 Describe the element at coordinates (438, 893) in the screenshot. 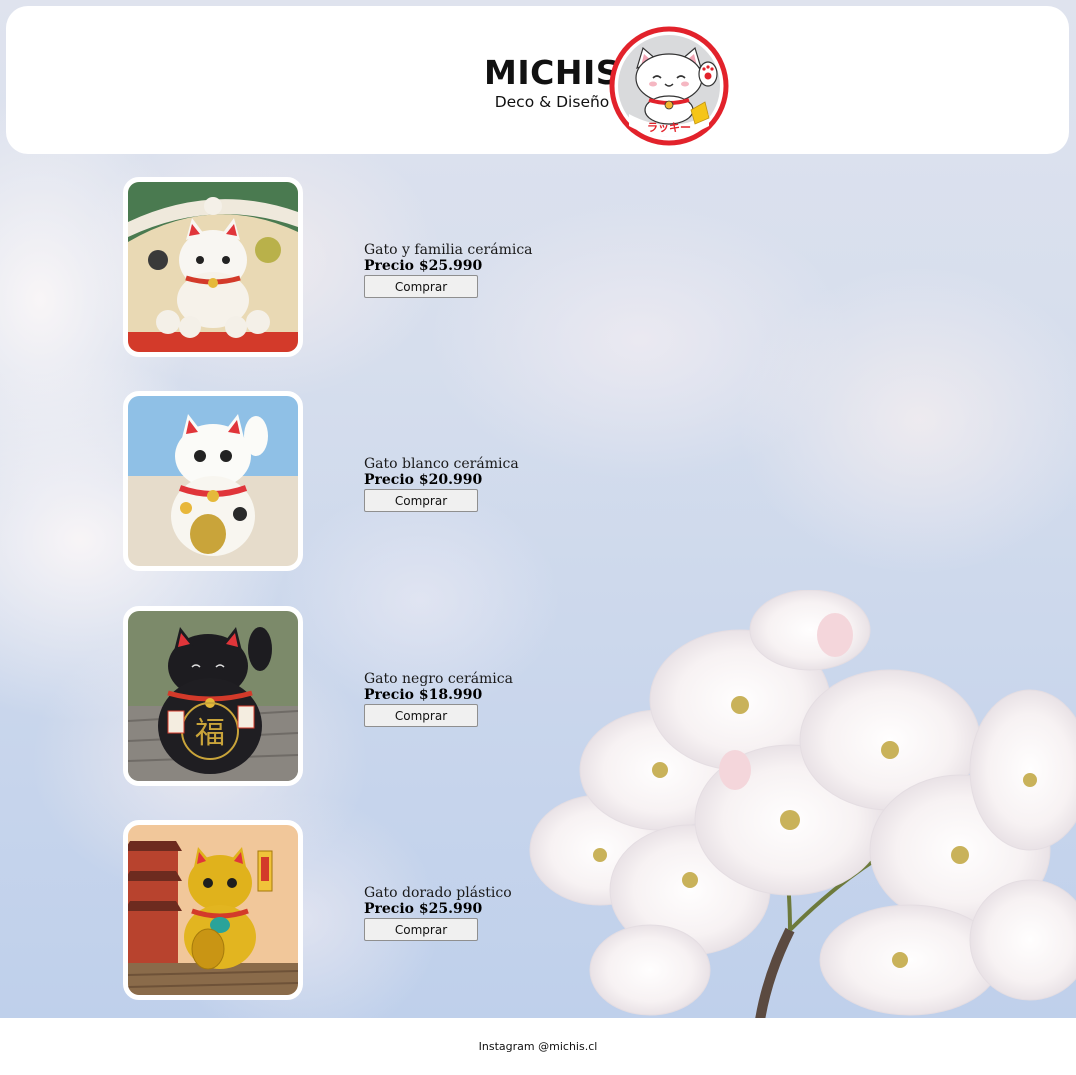

I see `product-name: Gato dorado plástico` at that location.